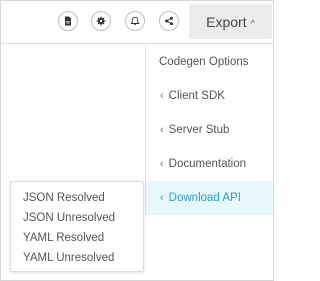 This screenshot has height=281, width=320. What do you see at coordinates (77, 218) in the screenshot?
I see `submenu-item-json-unresolved: JSON Unresolved` at bounding box center [77, 218].